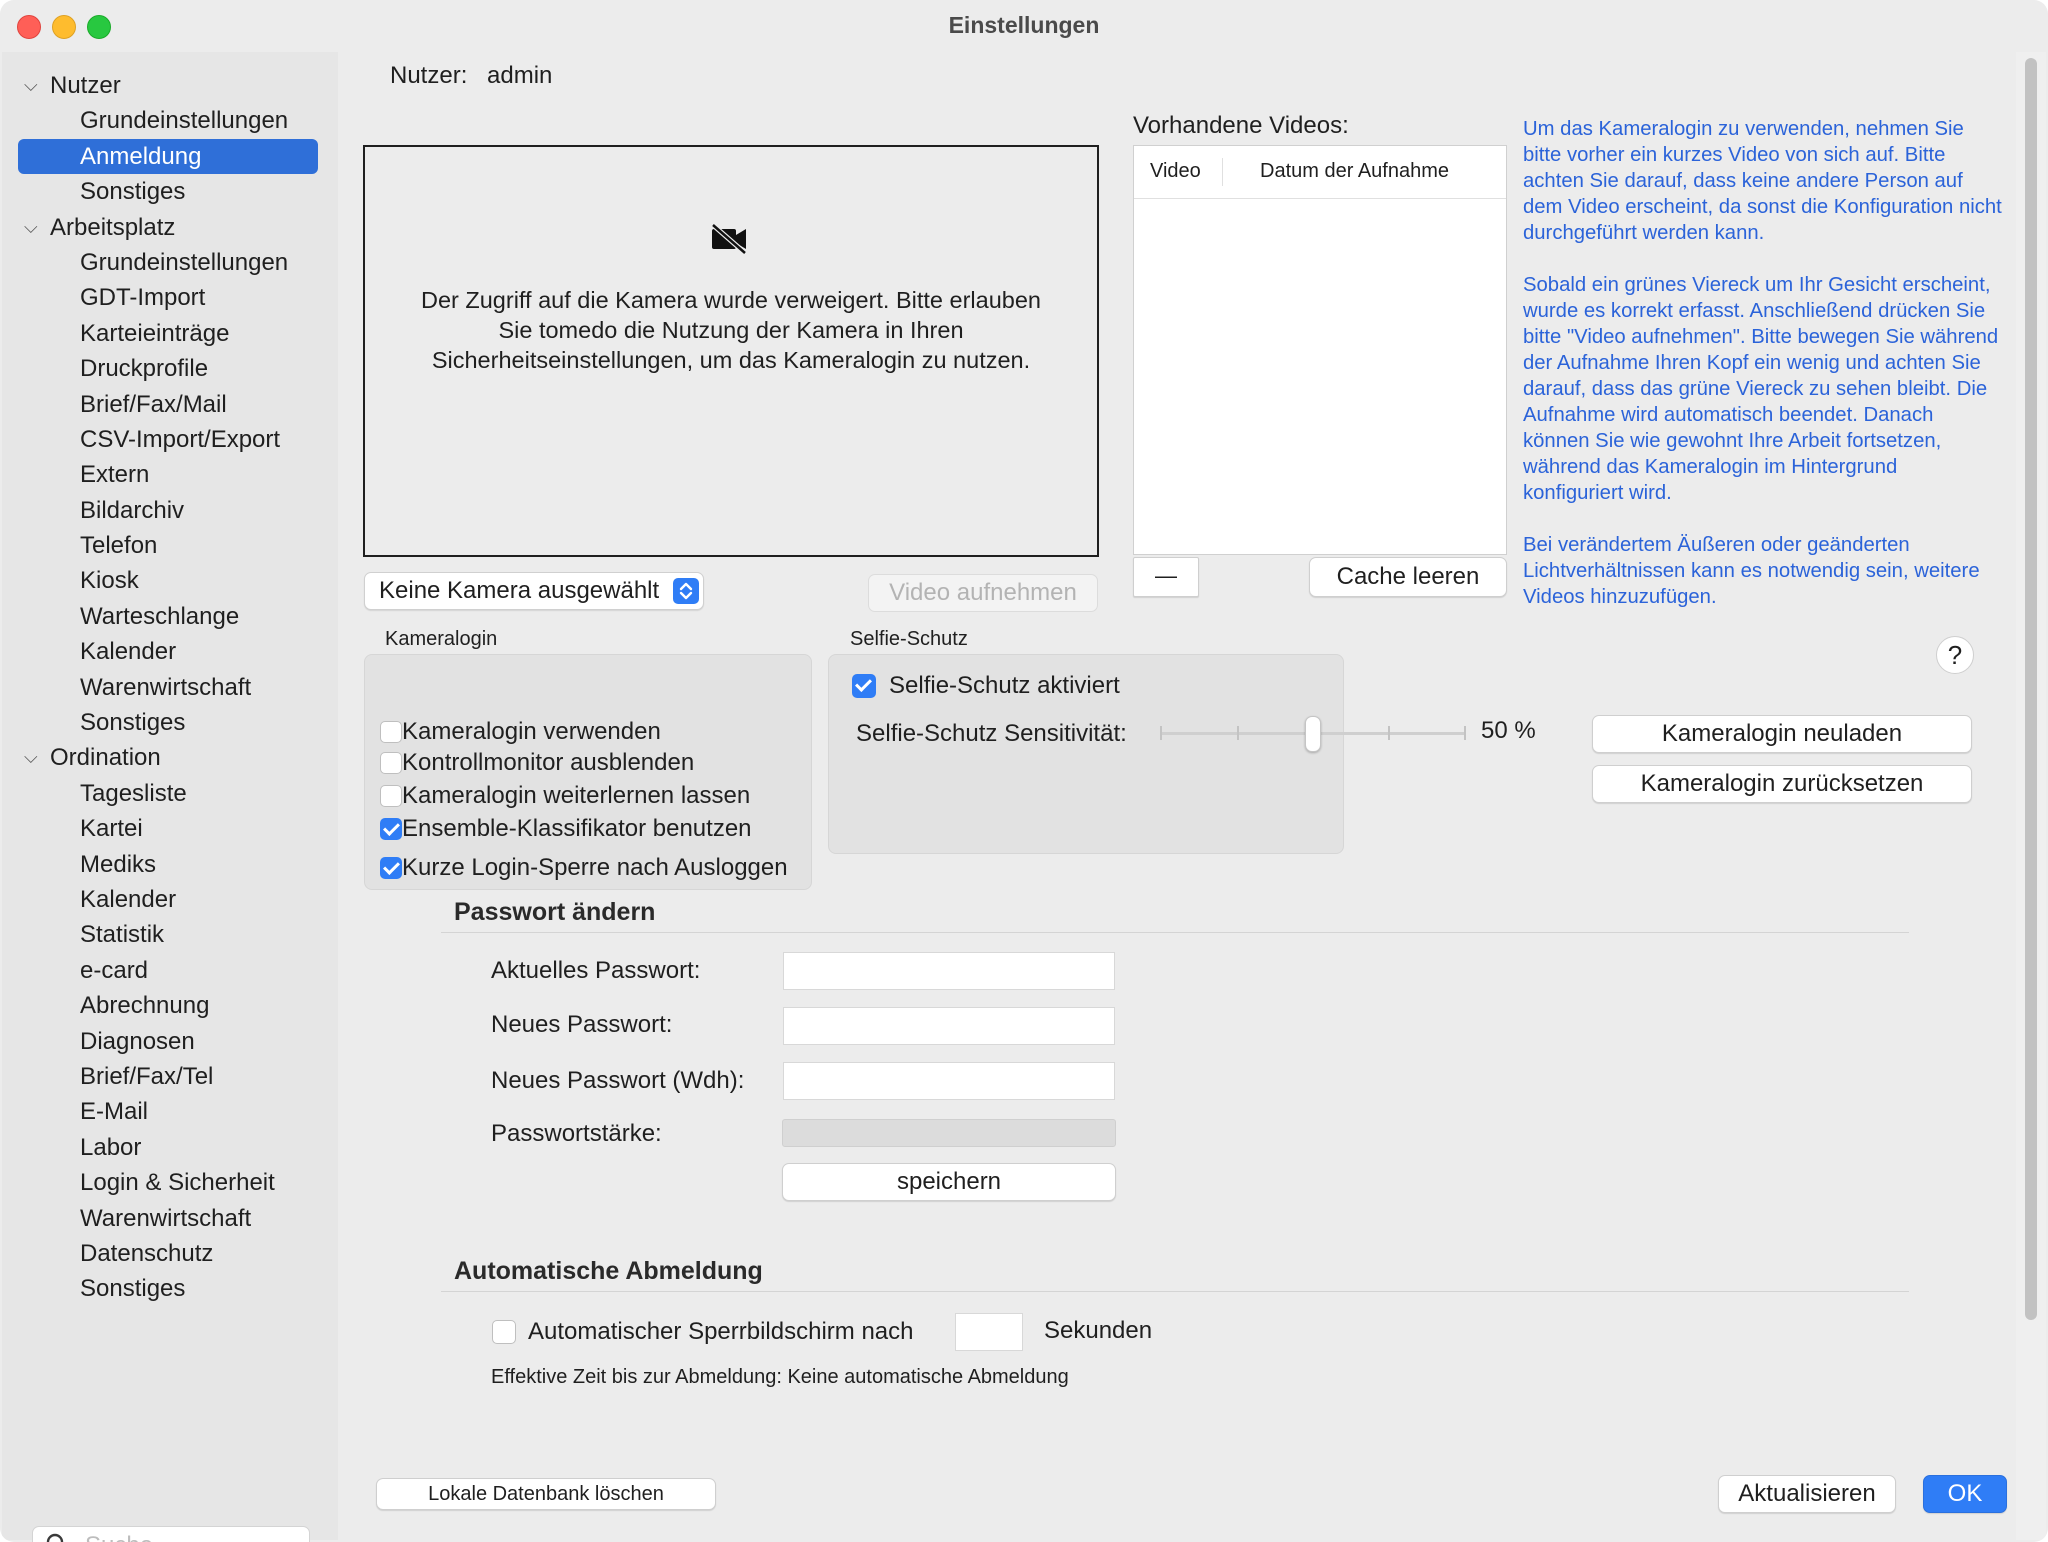 This screenshot has height=1542, width=2048. I want to click on ok-button: OK, so click(1965, 1494).